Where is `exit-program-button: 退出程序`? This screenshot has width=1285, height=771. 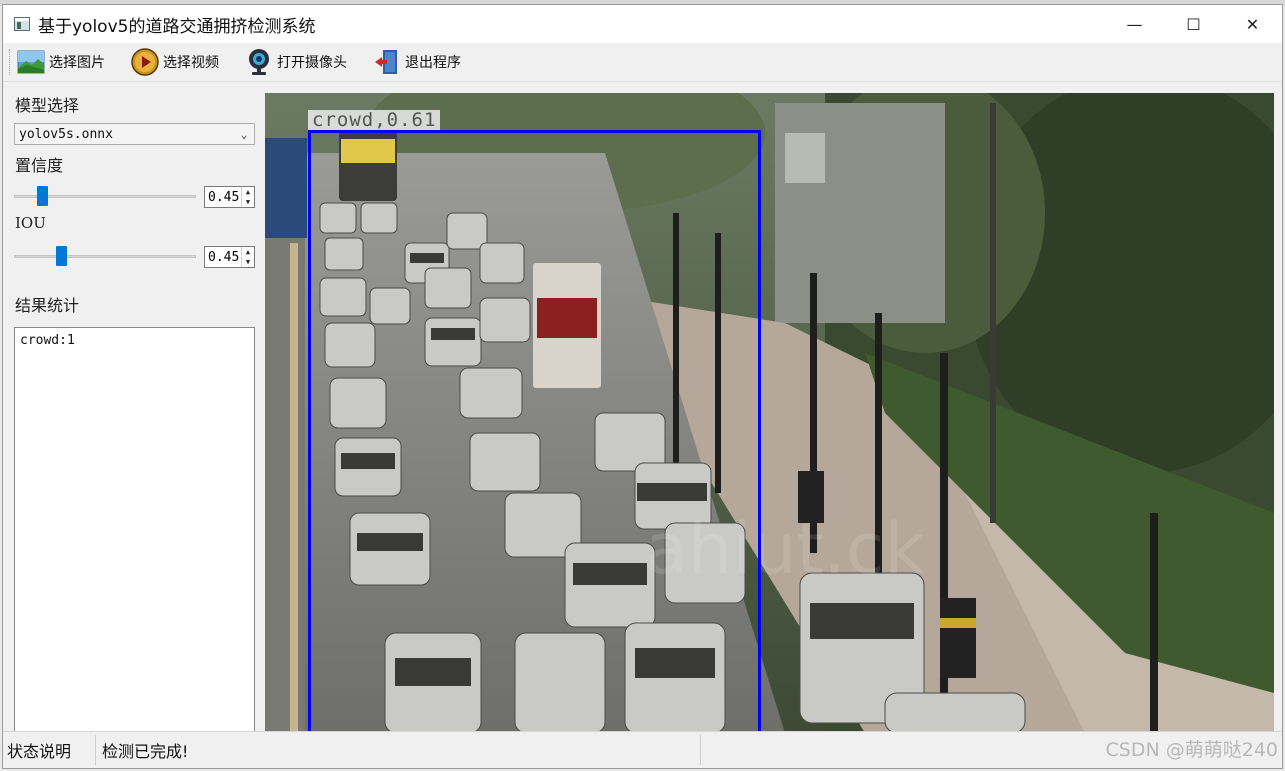 exit-program-button: 退出程序 is located at coordinates (417, 62).